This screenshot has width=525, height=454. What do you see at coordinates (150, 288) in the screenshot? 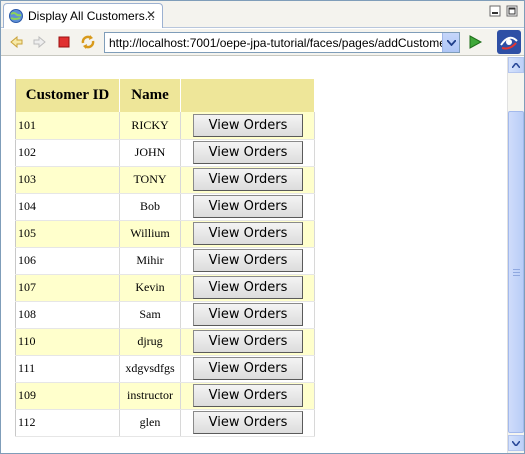
I see `customer-name-cell: Kevin` at bounding box center [150, 288].